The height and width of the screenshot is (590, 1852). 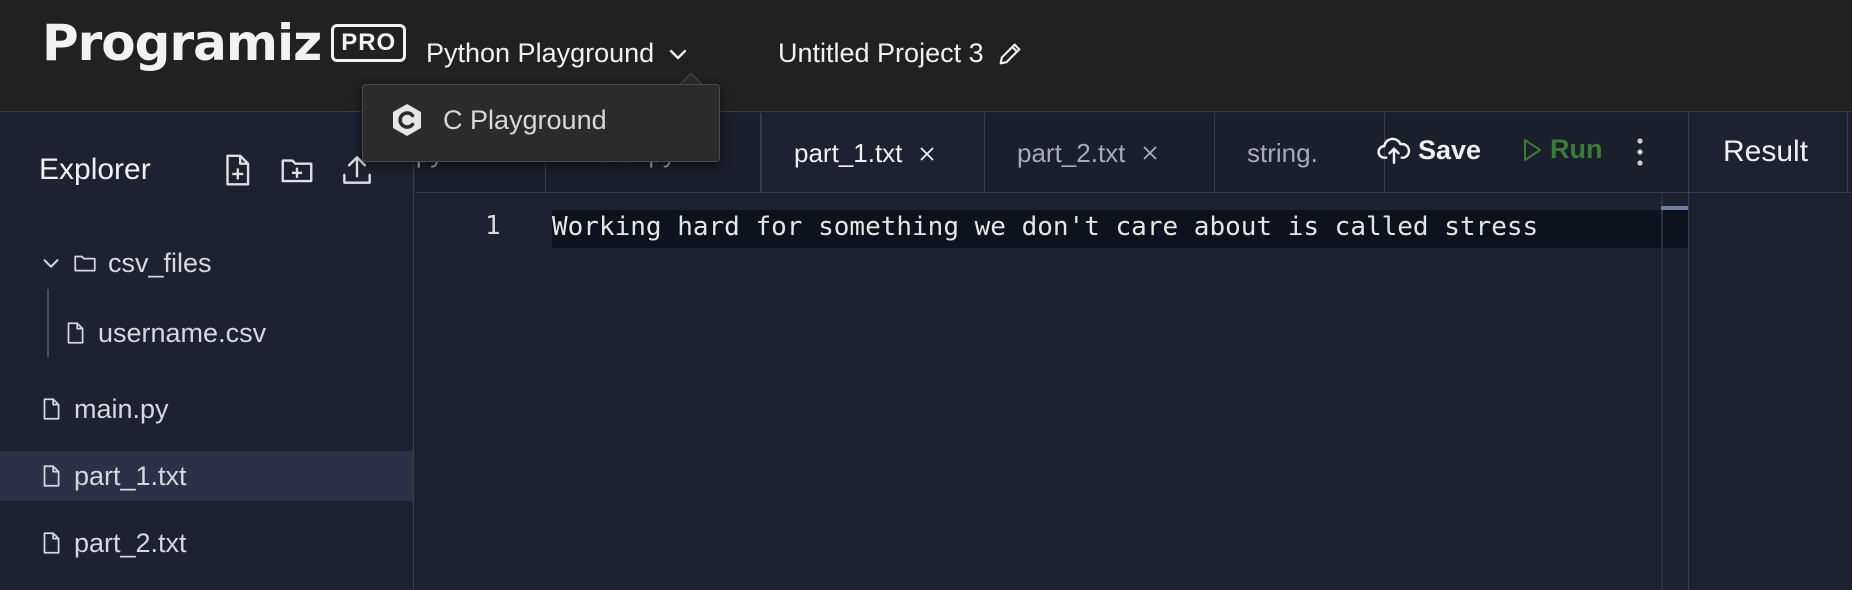 What do you see at coordinates (182, 332) in the screenshot?
I see `file-name: username.csv` at bounding box center [182, 332].